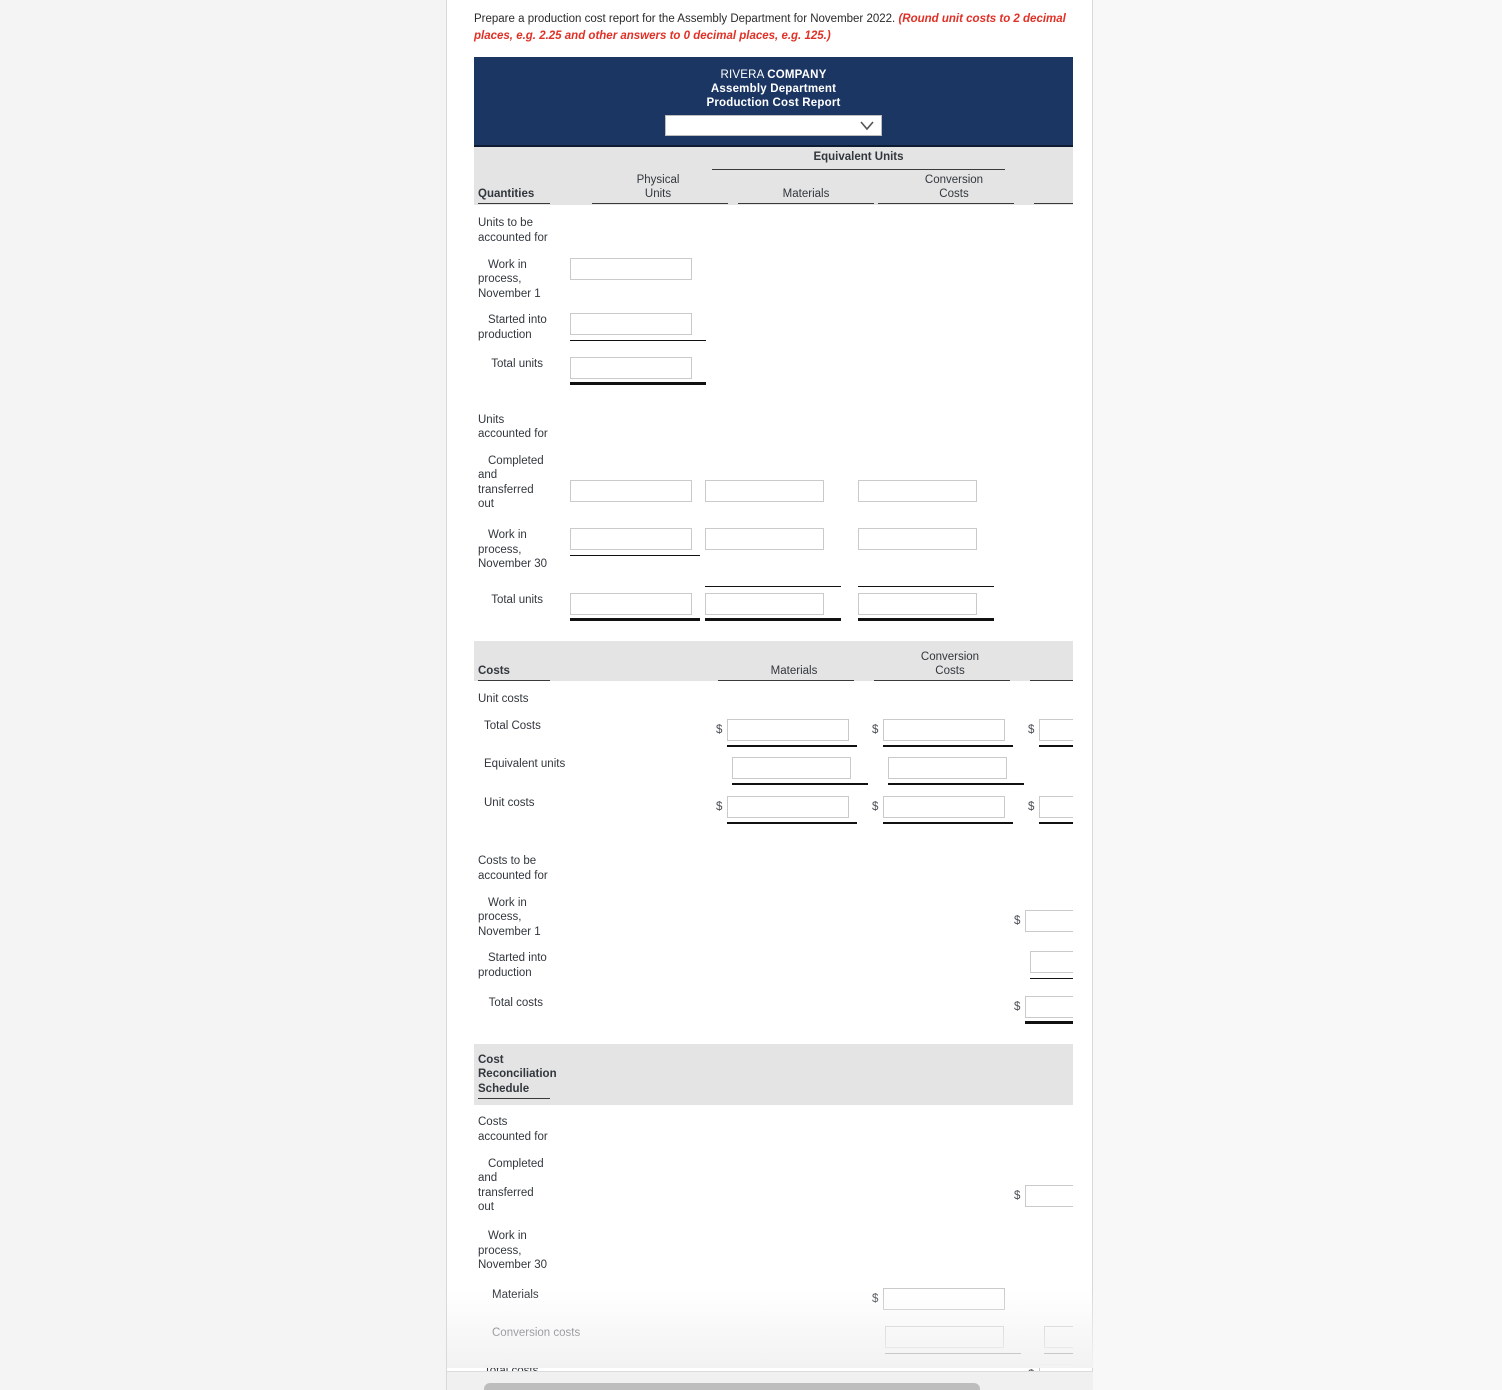 The height and width of the screenshot is (1390, 1502). Describe the element at coordinates (494, 670) in the screenshot. I see `costs-header-label: Costs` at that location.